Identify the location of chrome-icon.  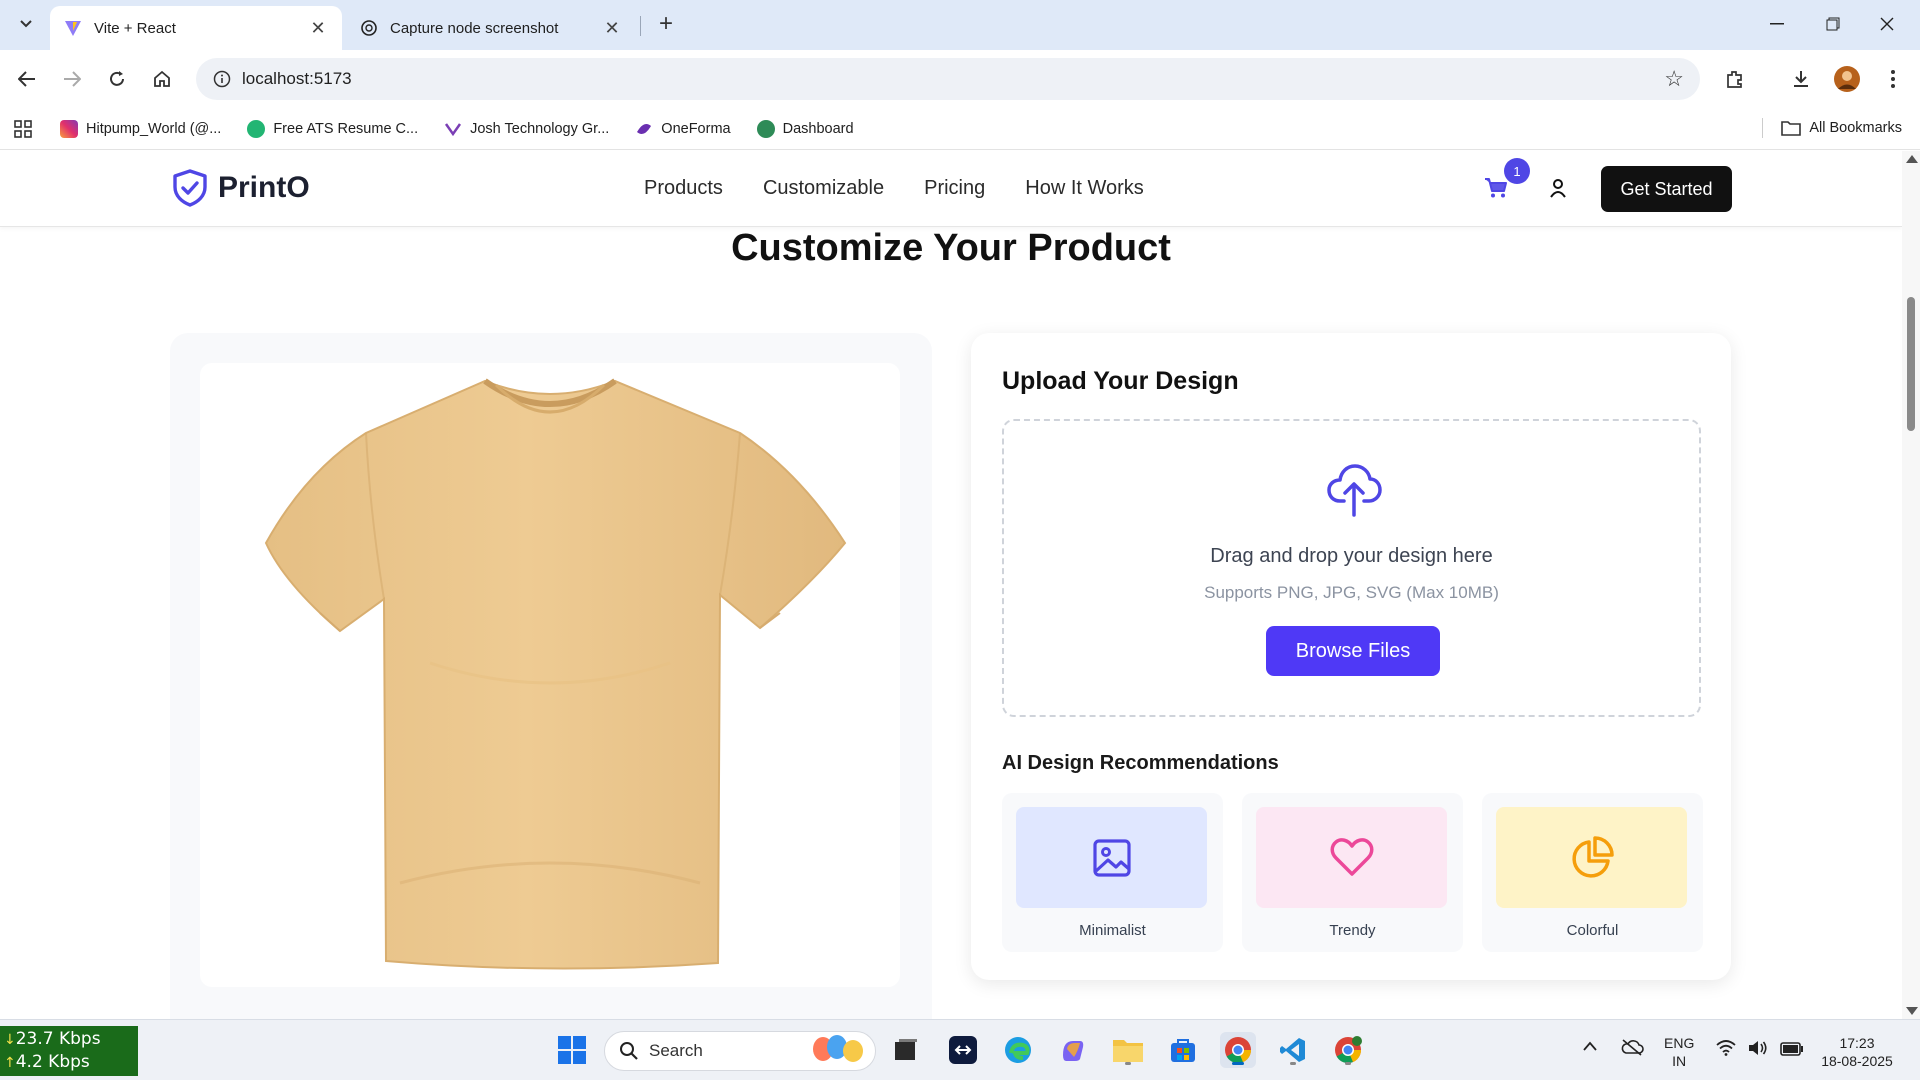
(1238, 1050).